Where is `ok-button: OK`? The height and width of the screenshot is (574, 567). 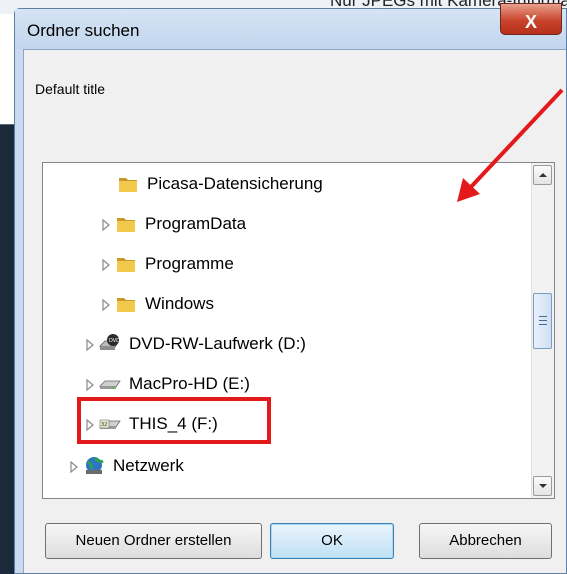
ok-button: OK is located at coordinates (332, 541).